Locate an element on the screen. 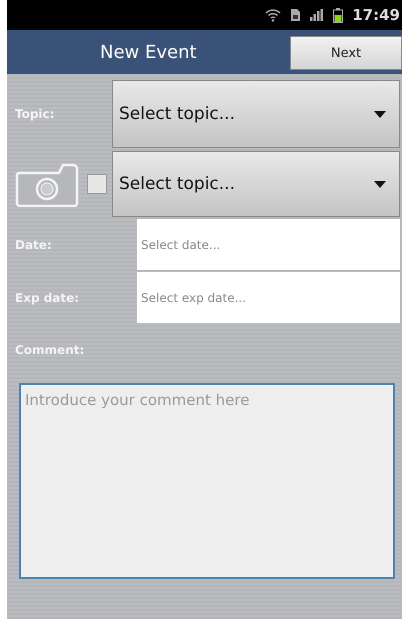  screen-title: New Event is located at coordinates (148, 52).